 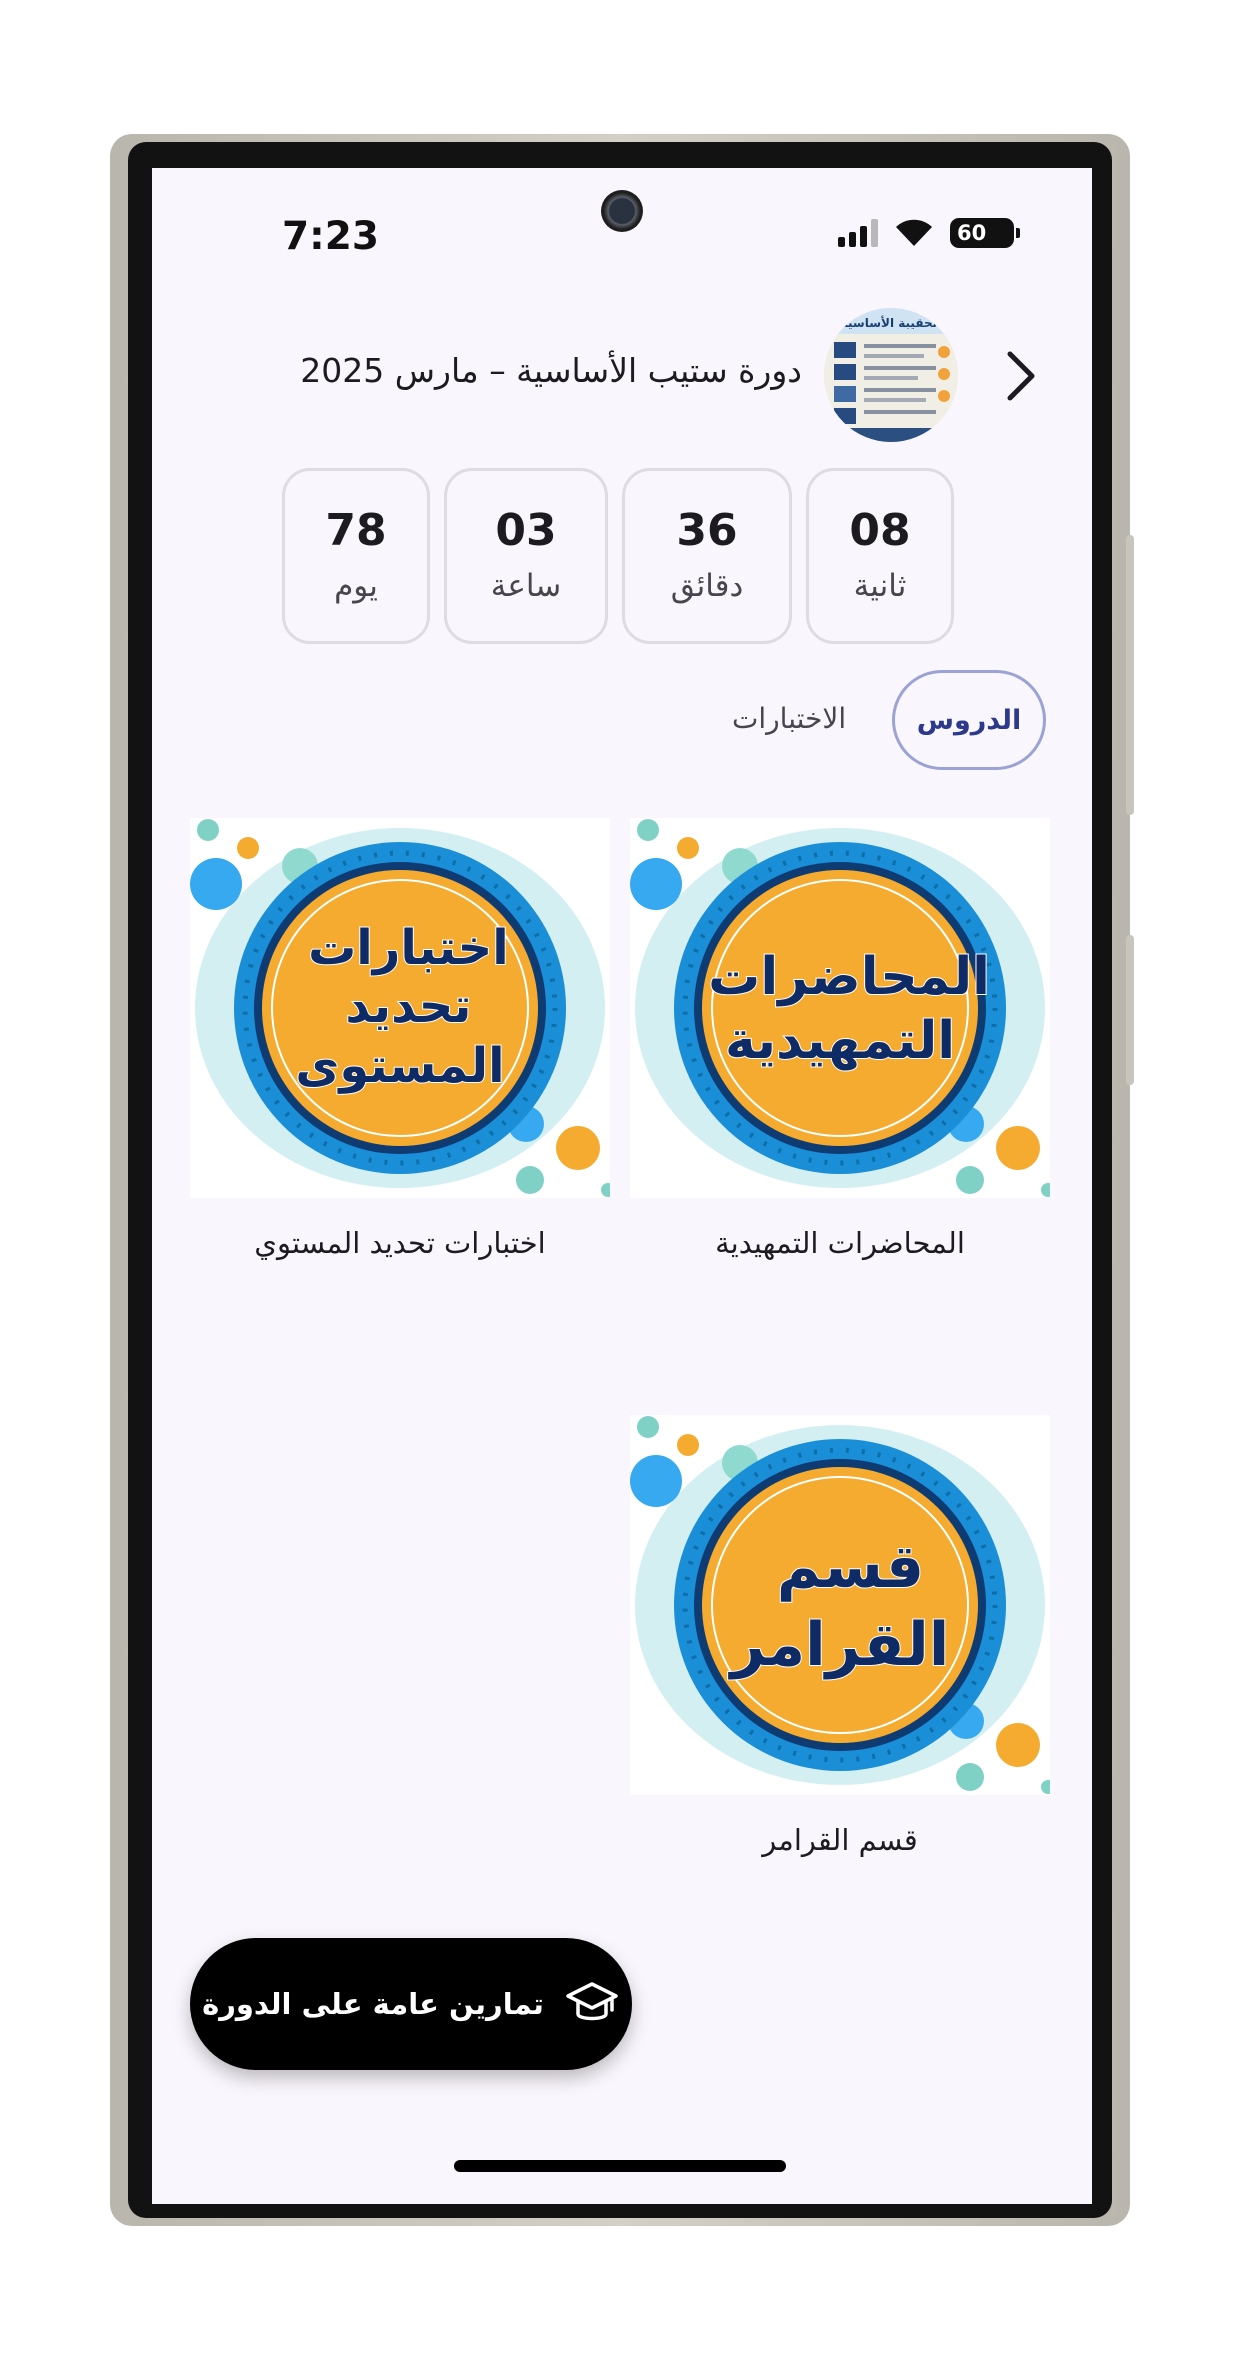 I want to click on badge-line: قسم, so click(x=850, y=1567).